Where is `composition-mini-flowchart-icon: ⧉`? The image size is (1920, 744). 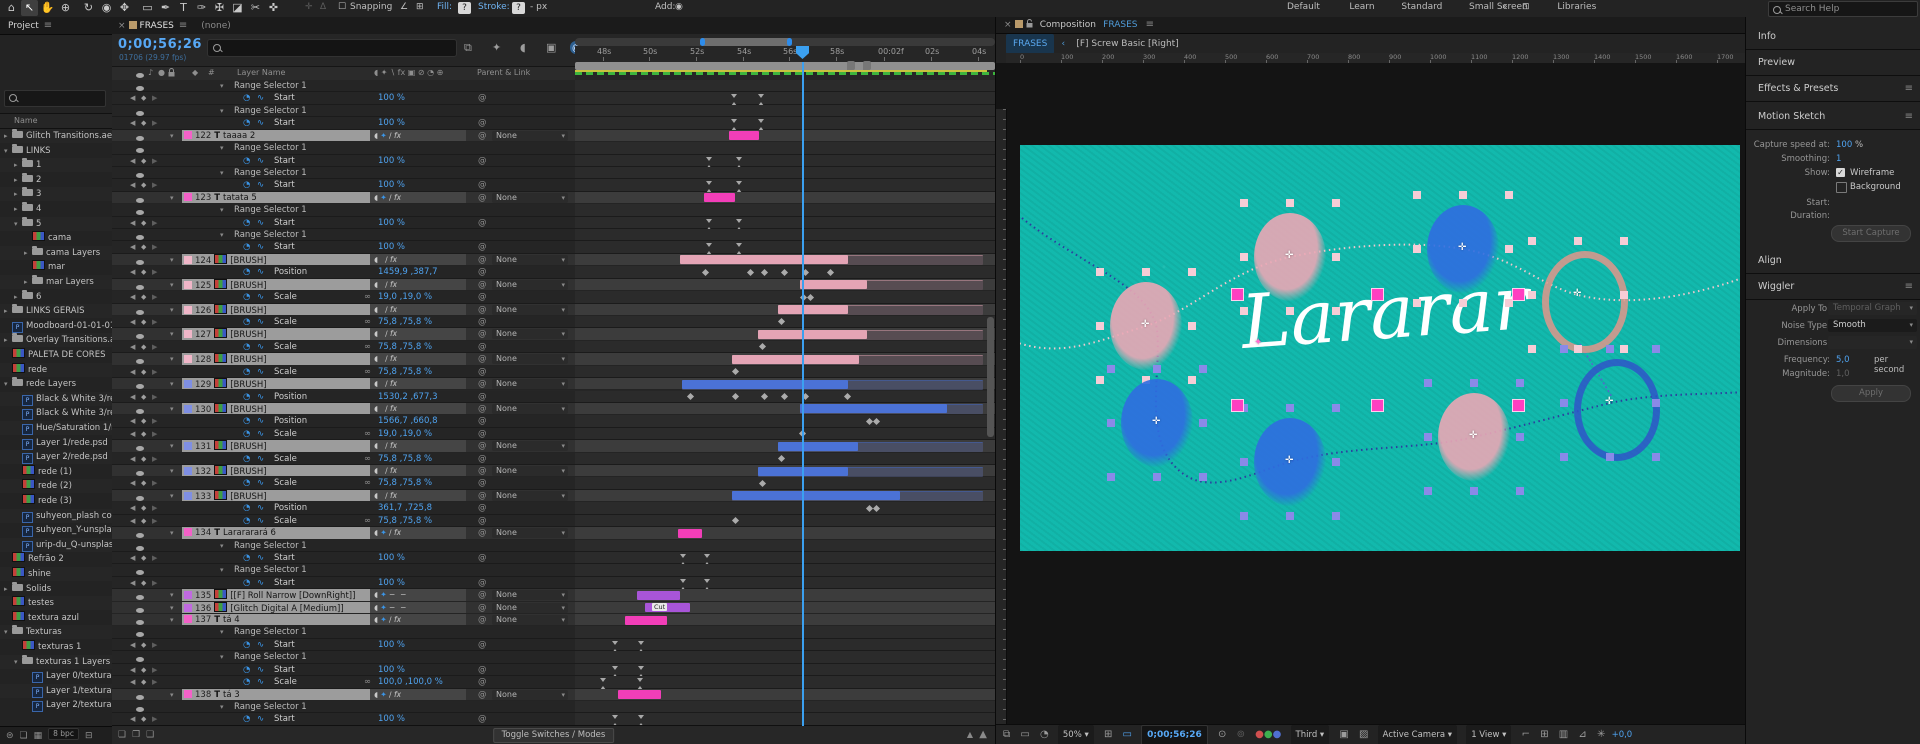 composition-mini-flowchart-icon: ⧉ is located at coordinates (468, 48).